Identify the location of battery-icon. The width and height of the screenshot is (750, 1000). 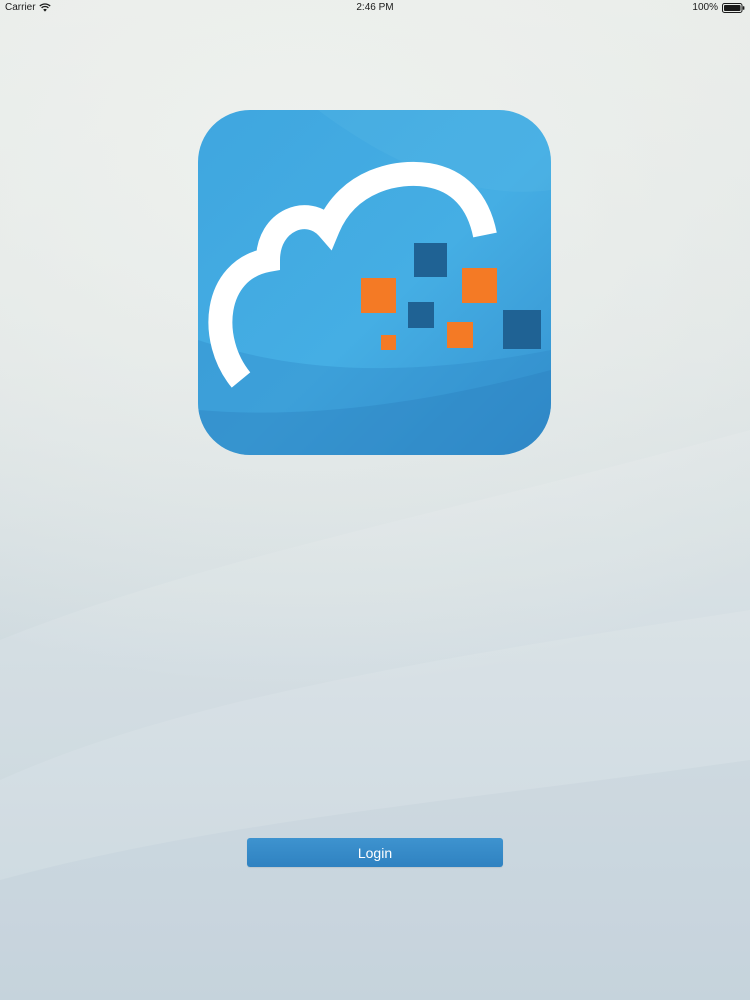
(733, 7).